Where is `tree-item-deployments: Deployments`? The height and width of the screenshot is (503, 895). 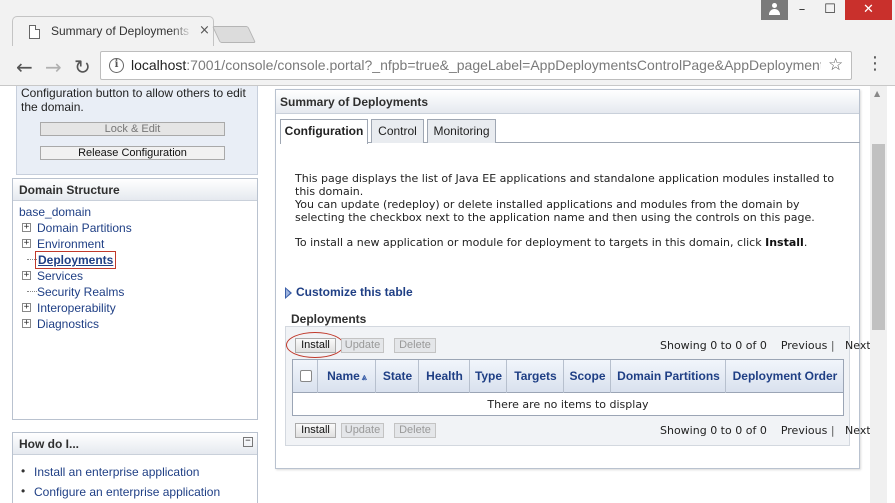 tree-item-deployments: Deployments is located at coordinates (122, 260).